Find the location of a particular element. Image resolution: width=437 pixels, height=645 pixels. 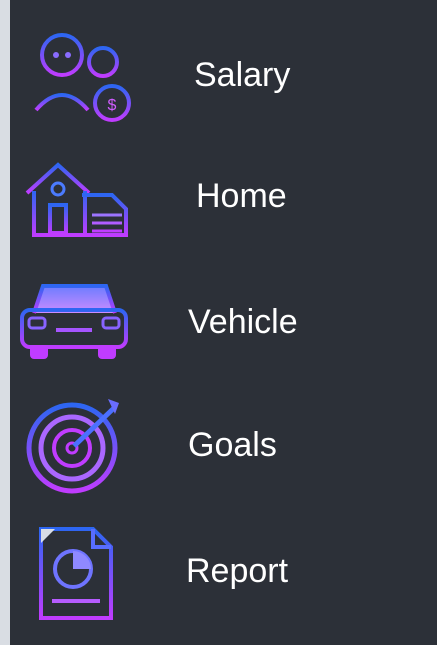

sidebar-item-label-salary: Salary is located at coordinates (242, 75).